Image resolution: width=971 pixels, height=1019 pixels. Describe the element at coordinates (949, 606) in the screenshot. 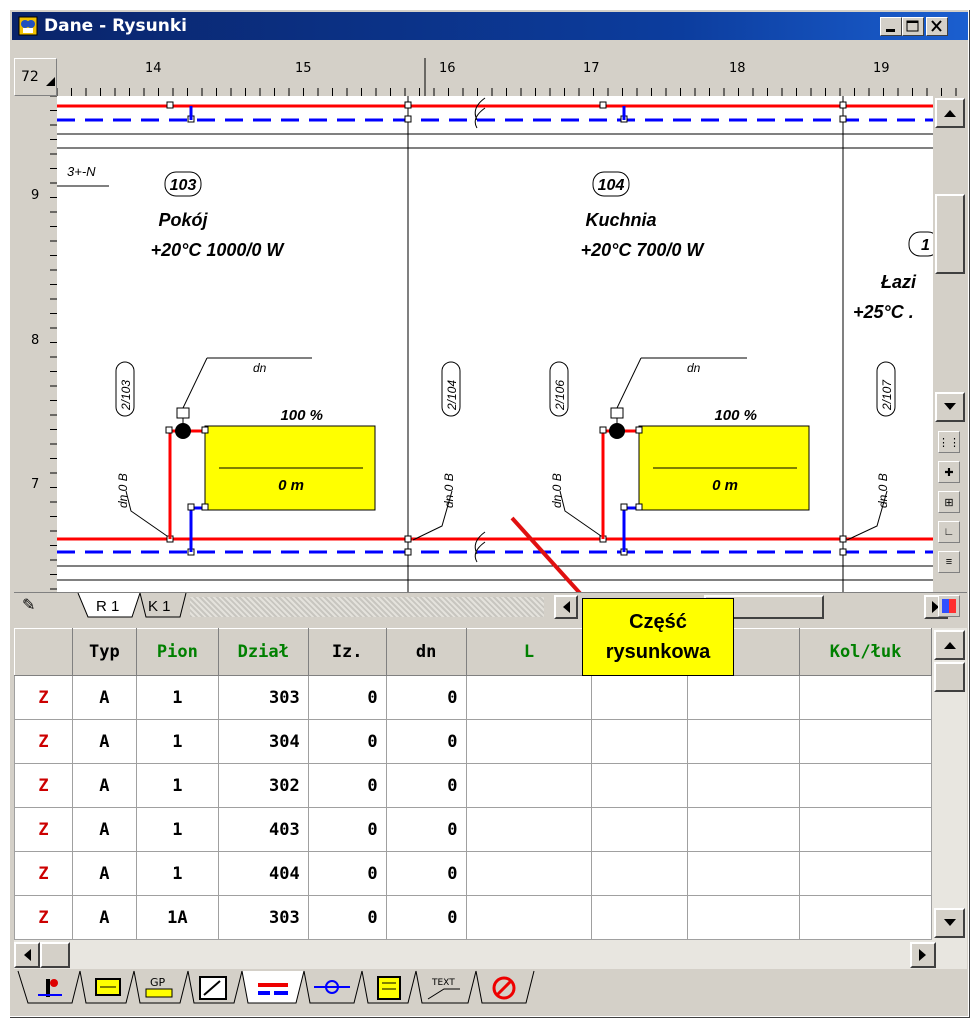

I see `color-split-icon` at that location.